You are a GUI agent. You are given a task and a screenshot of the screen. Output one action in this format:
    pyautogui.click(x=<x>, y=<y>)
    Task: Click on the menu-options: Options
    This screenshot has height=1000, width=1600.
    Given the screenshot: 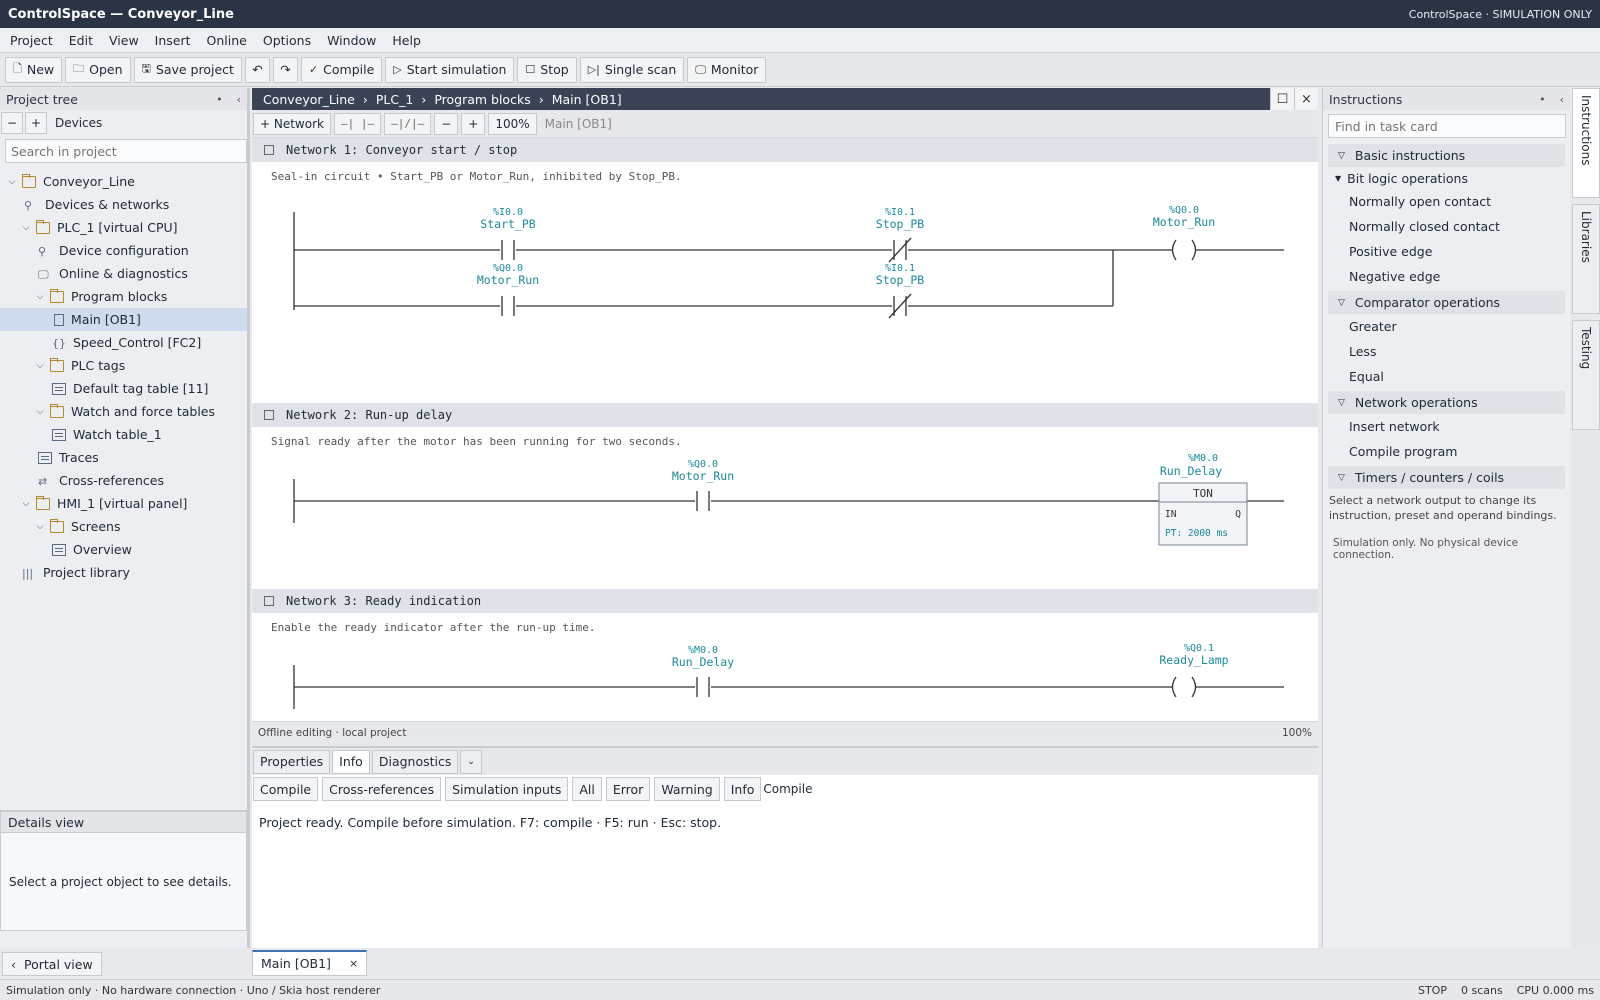 What is the action you would take?
    pyautogui.click(x=287, y=40)
    